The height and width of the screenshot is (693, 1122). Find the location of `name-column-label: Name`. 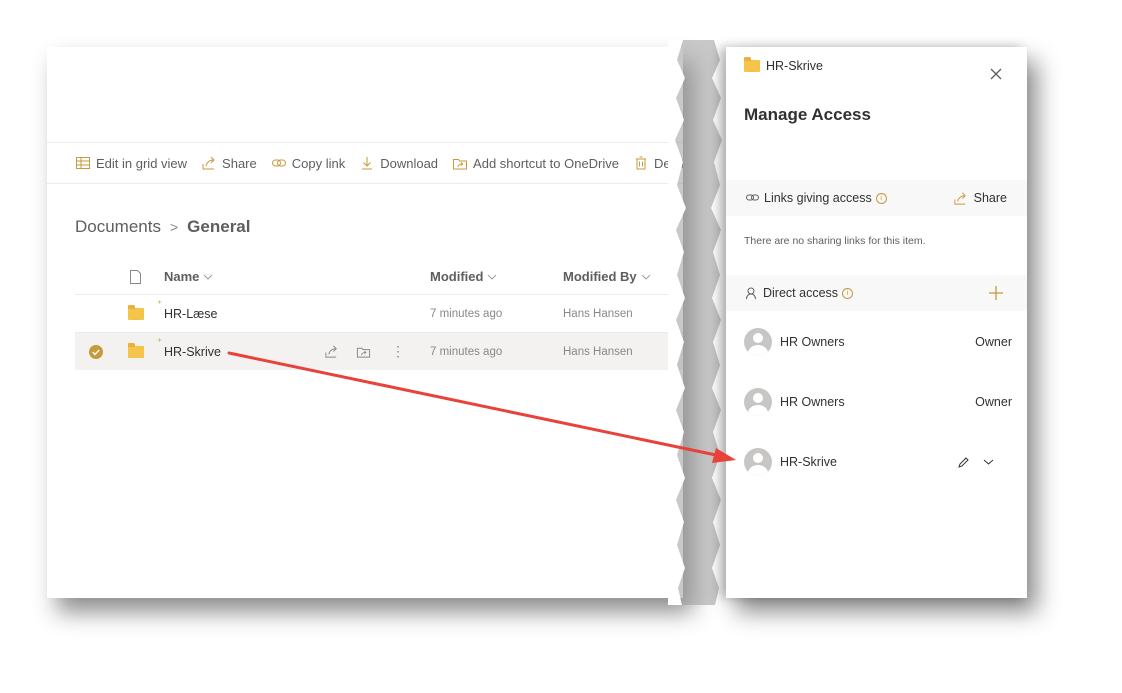

name-column-label: Name is located at coordinates (182, 276).